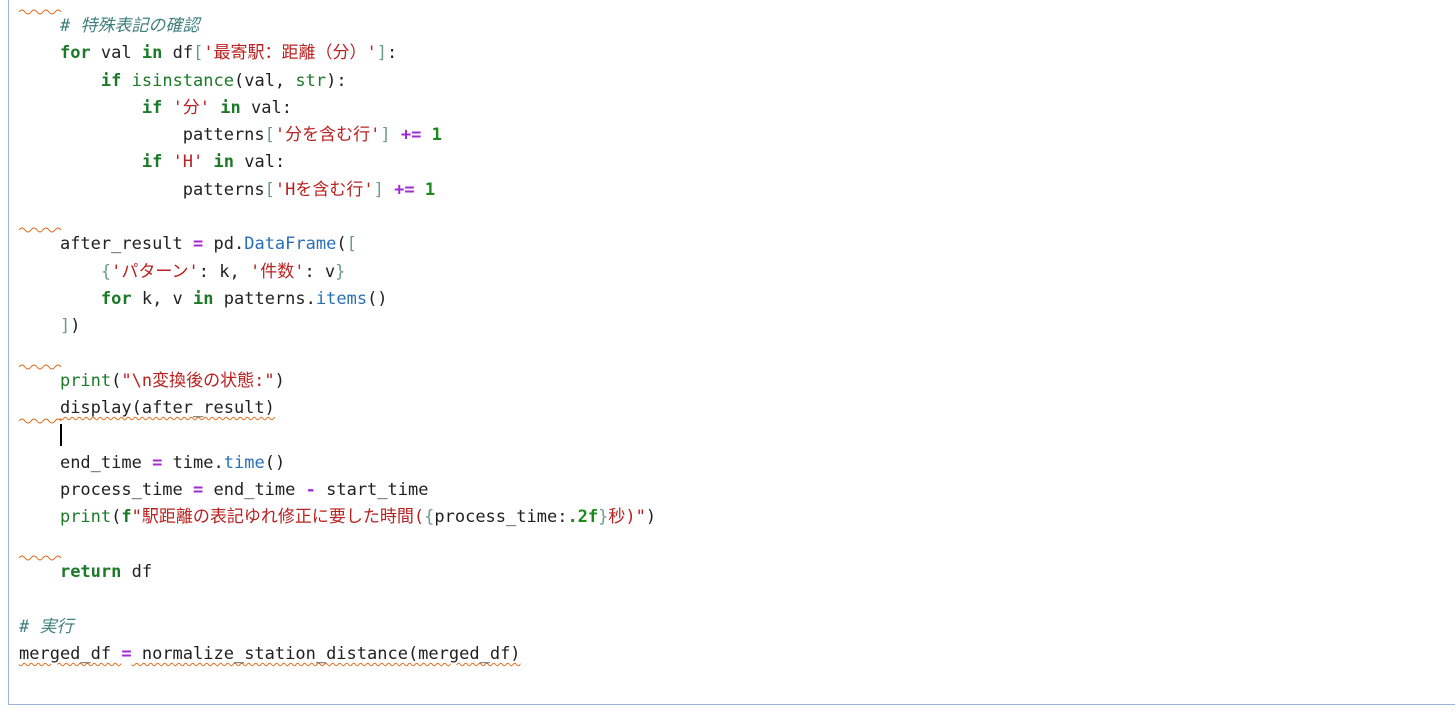  What do you see at coordinates (583, 517) in the screenshot?
I see `code-token: .2f` at bounding box center [583, 517].